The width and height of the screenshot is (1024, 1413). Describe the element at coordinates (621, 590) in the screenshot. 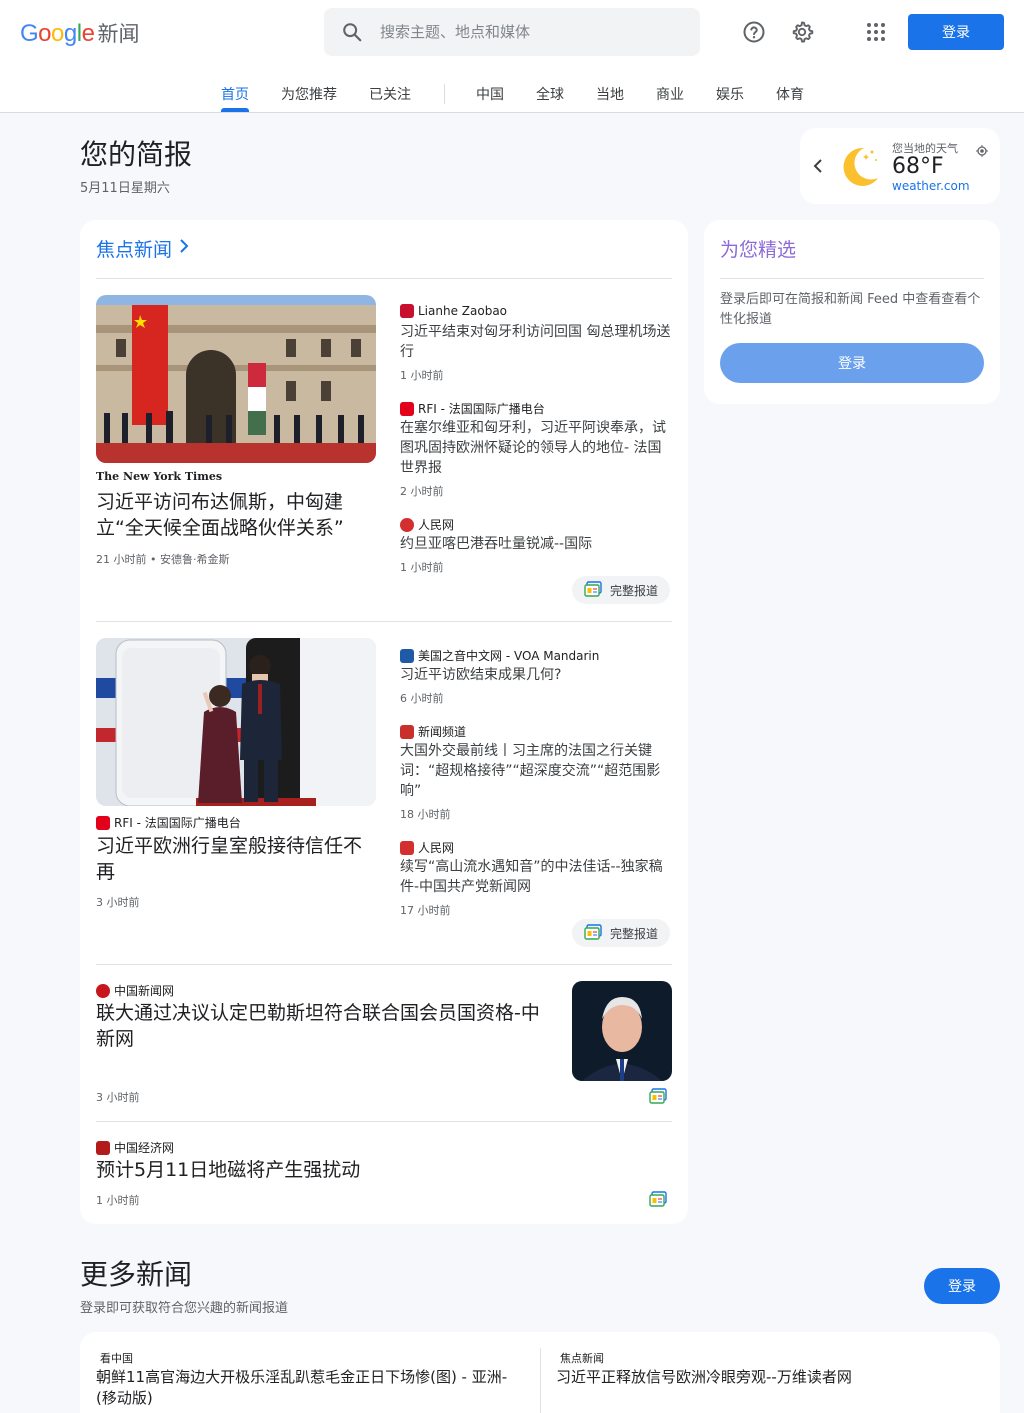

I see `full-coverage-button-1: 完整报道` at that location.